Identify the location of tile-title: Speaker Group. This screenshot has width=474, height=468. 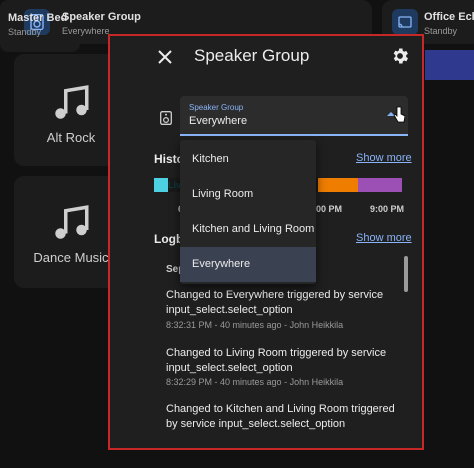
(101, 17).